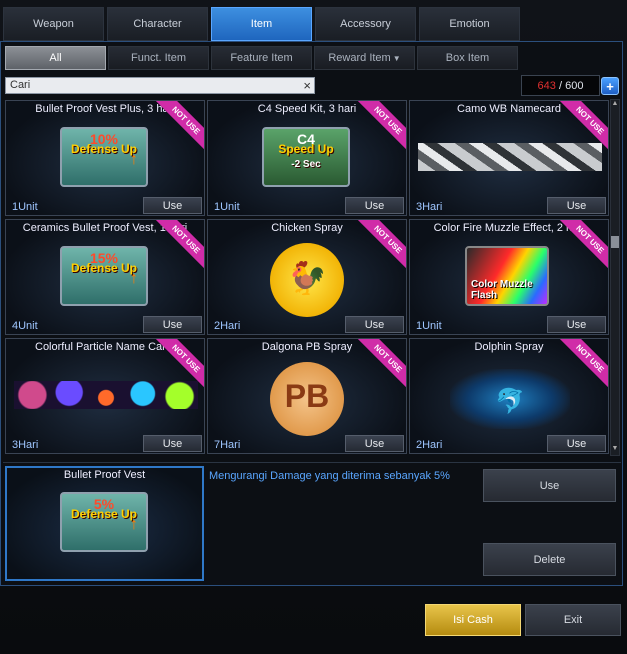 This screenshot has height=654, width=627. What do you see at coordinates (615, 105) in the screenshot?
I see `scroll-up-icon: ▲` at bounding box center [615, 105].